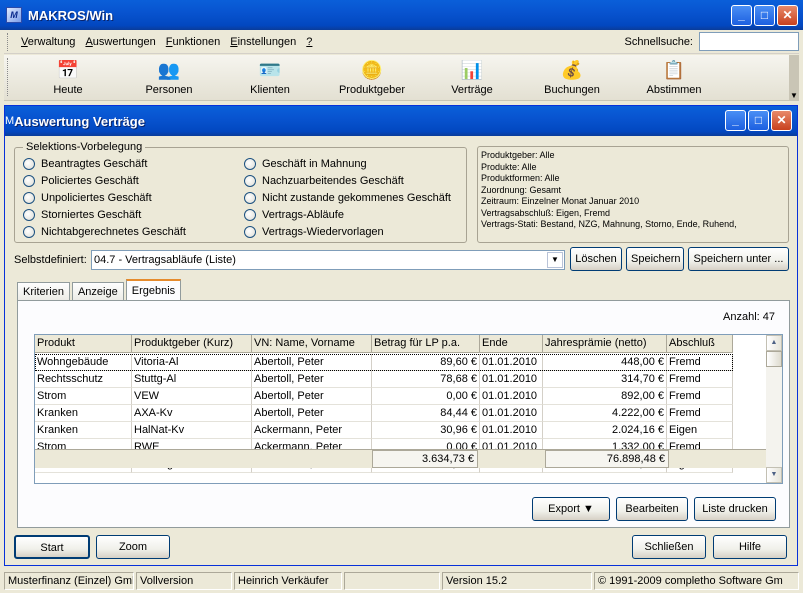 Image resolution: width=803 pixels, height=593 pixels. What do you see at coordinates (774, 343) in the screenshot?
I see `scroll-up-icon: ▲` at bounding box center [774, 343].